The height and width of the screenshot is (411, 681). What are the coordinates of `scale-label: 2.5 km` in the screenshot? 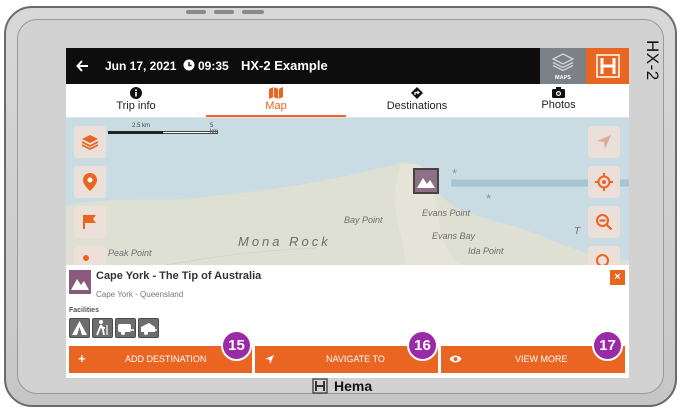 It's located at (141, 126).